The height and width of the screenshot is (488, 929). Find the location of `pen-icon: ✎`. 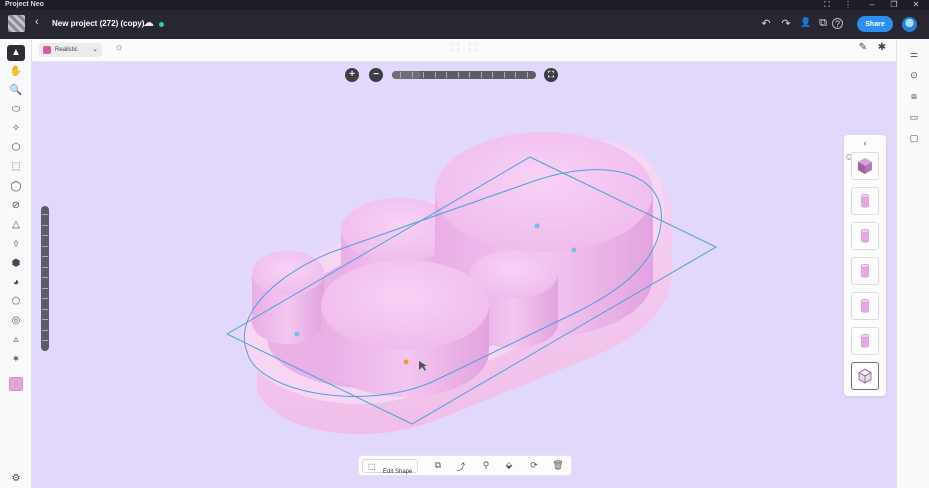

pen-icon: ✎ is located at coordinates (863, 47).